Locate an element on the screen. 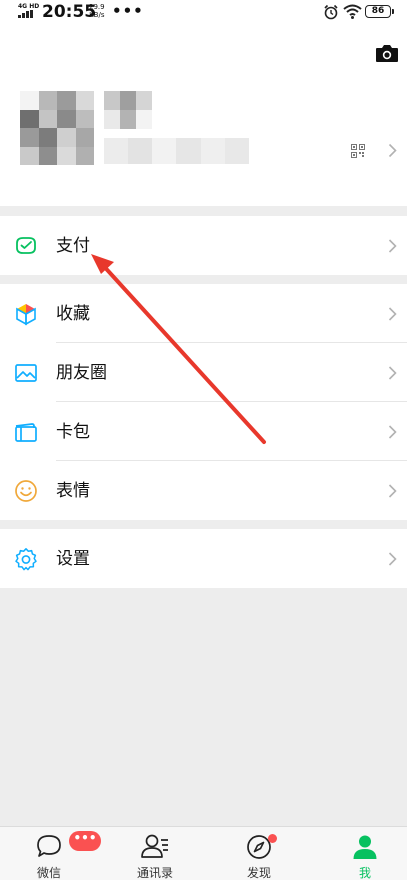 The width and height of the screenshot is (407, 880). tab-contacts: 通讯录 is located at coordinates (155, 853).